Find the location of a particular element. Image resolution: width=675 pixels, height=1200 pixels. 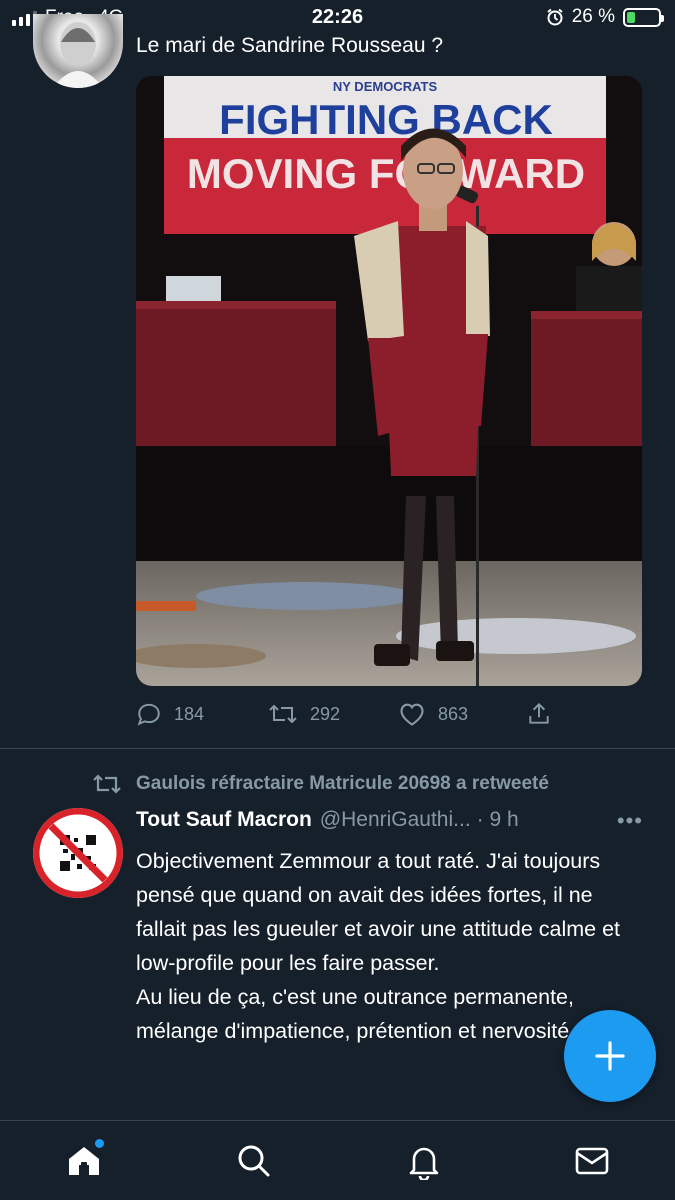

banner-line1: FIGHTING BACK is located at coordinates (386, 119).